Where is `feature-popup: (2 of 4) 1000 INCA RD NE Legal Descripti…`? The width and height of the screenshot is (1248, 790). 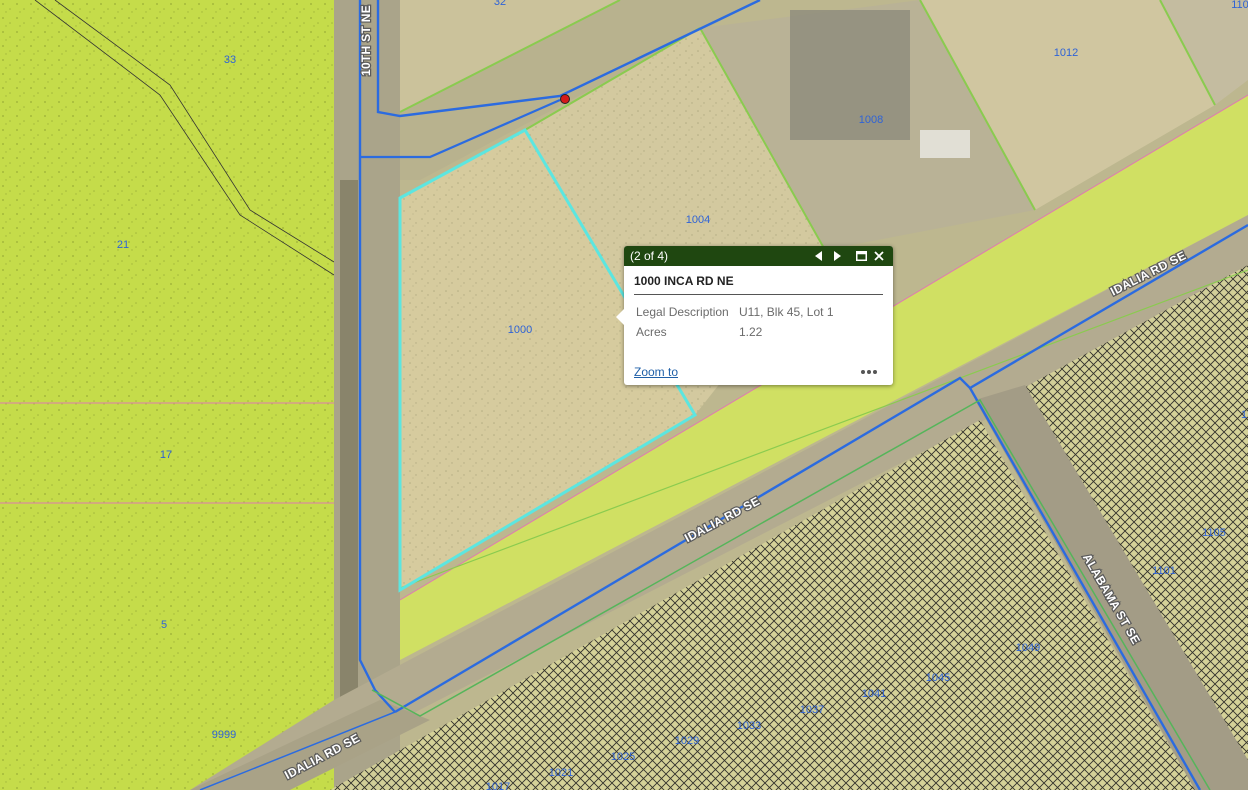
feature-popup: (2 of 4) 1000 INCA RD NE Legal Descripti… is located at coordinates (754, 315).